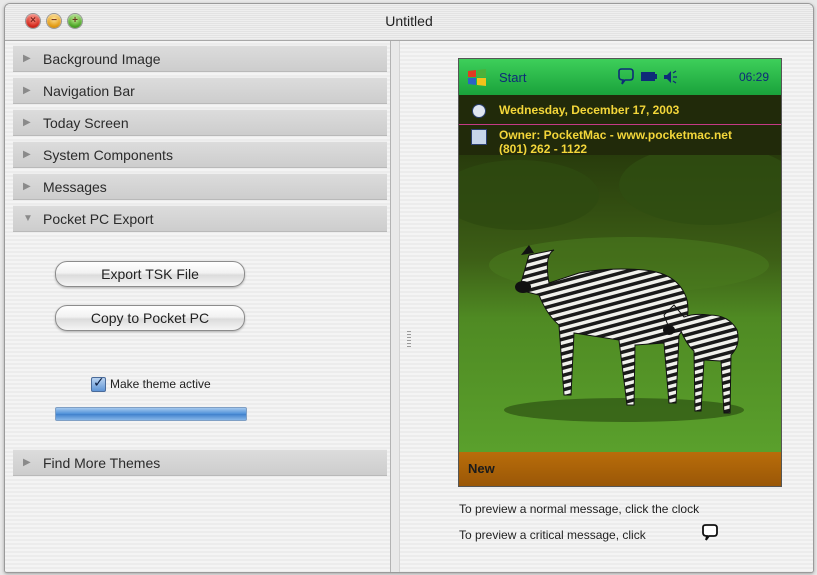 The width and height of the screenshot is (817, 575). Describe the element at coordinates (200, 90) in the screenshot. I see `section-navigation-bar: ▶ Navigation Bar` at that location.